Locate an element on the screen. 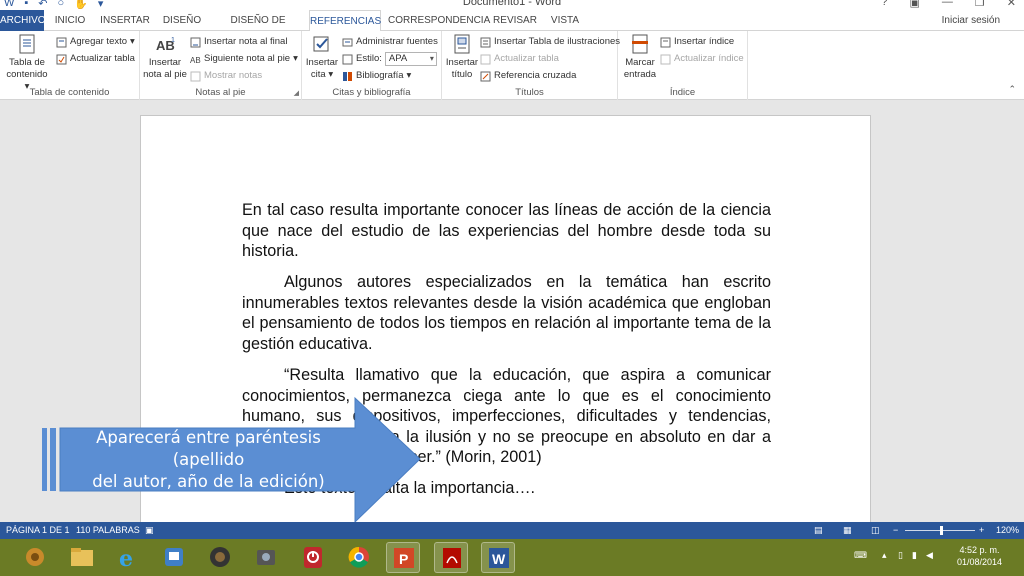 The width and height of the screenshot is (1024, 576). taskbar: e P W ⌨ ▴ ▯ ▮ ◀ 4:52 p. m. 01/08/2014 is located at coordinates (512, 557).